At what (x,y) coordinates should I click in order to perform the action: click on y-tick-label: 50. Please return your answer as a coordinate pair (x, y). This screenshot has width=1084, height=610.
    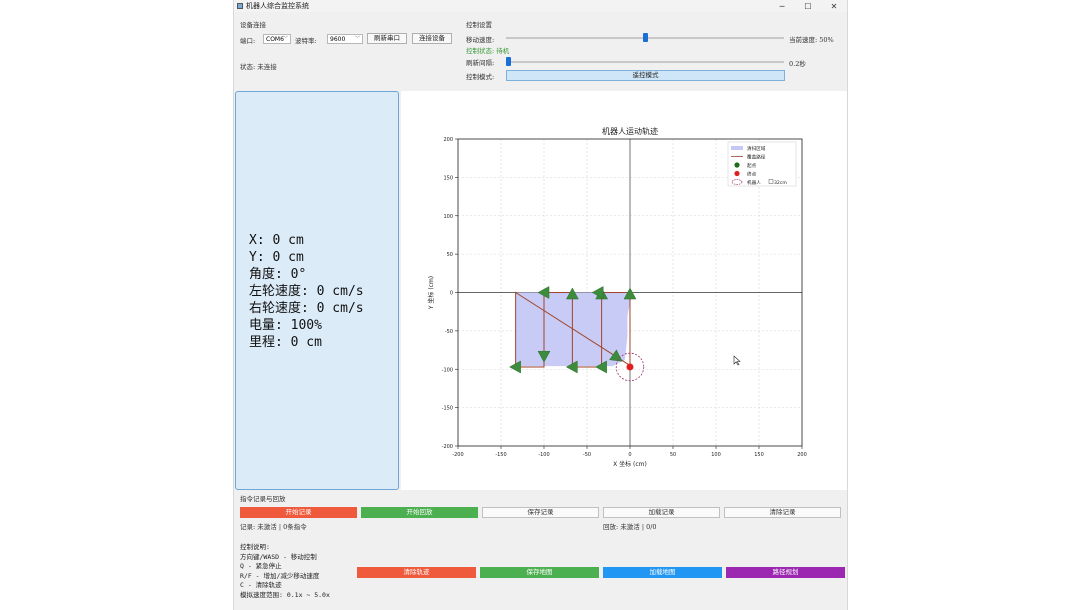
    Looking at the image, I should click on (450, 255).